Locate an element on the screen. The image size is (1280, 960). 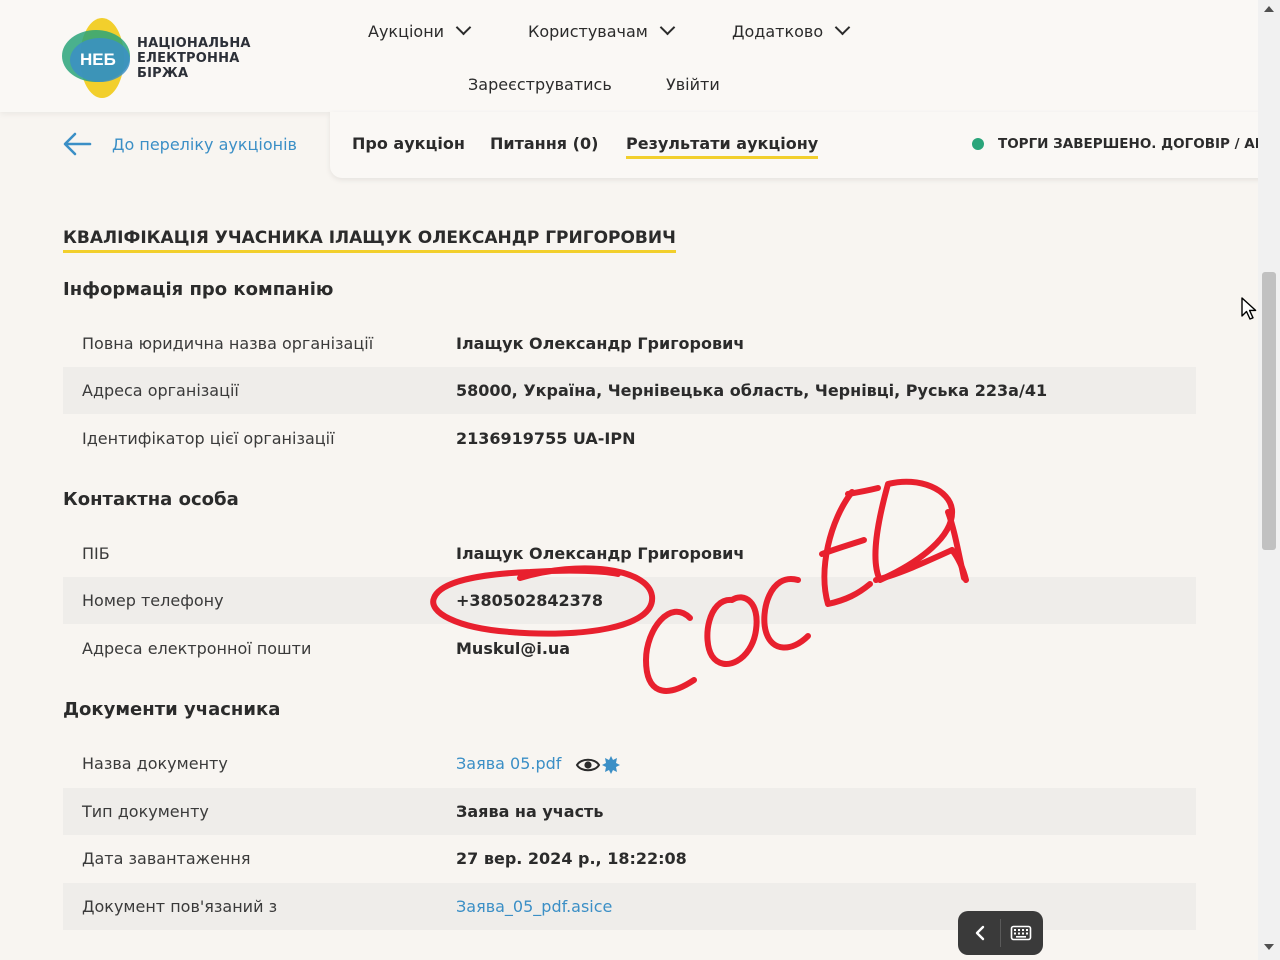
tab-questions: Питання (0) is located at coordinates (544, 143).